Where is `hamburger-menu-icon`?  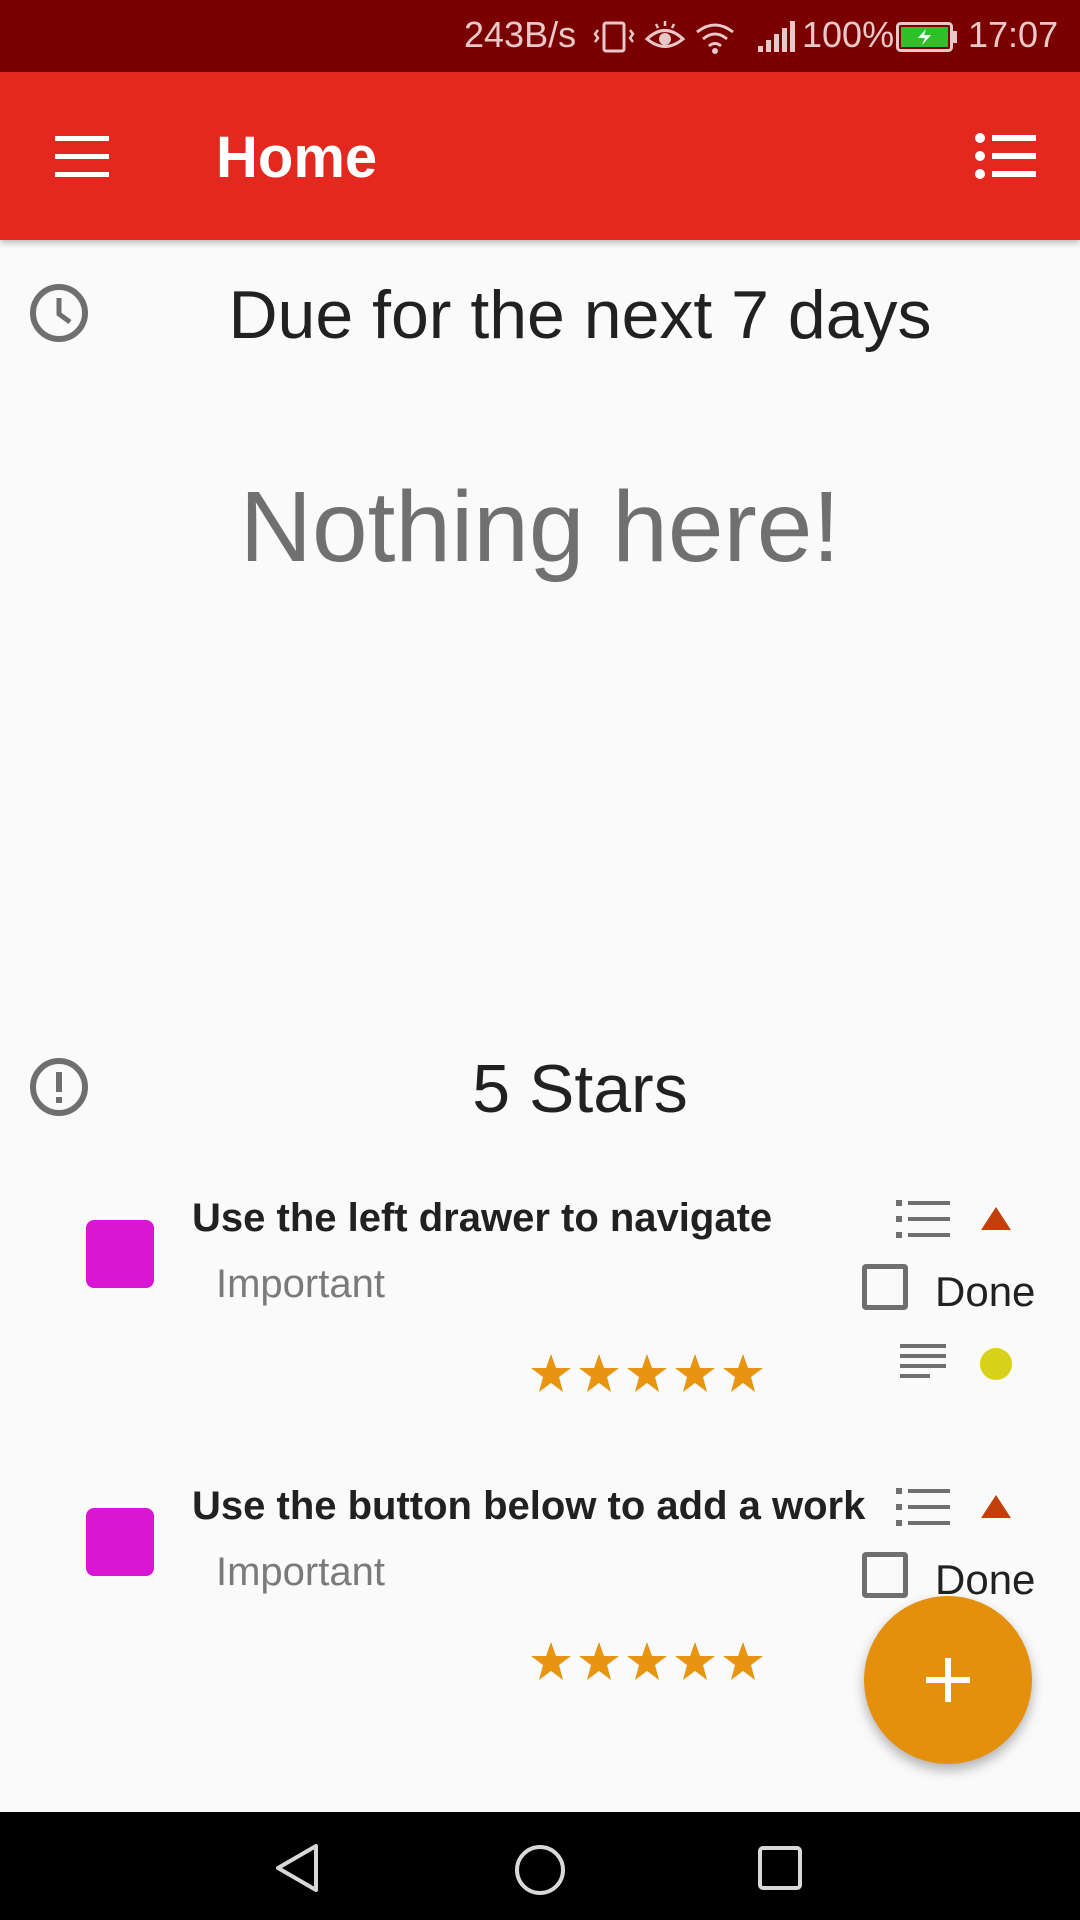 hamburger-menu-icon is located at coordinates (82, 156).